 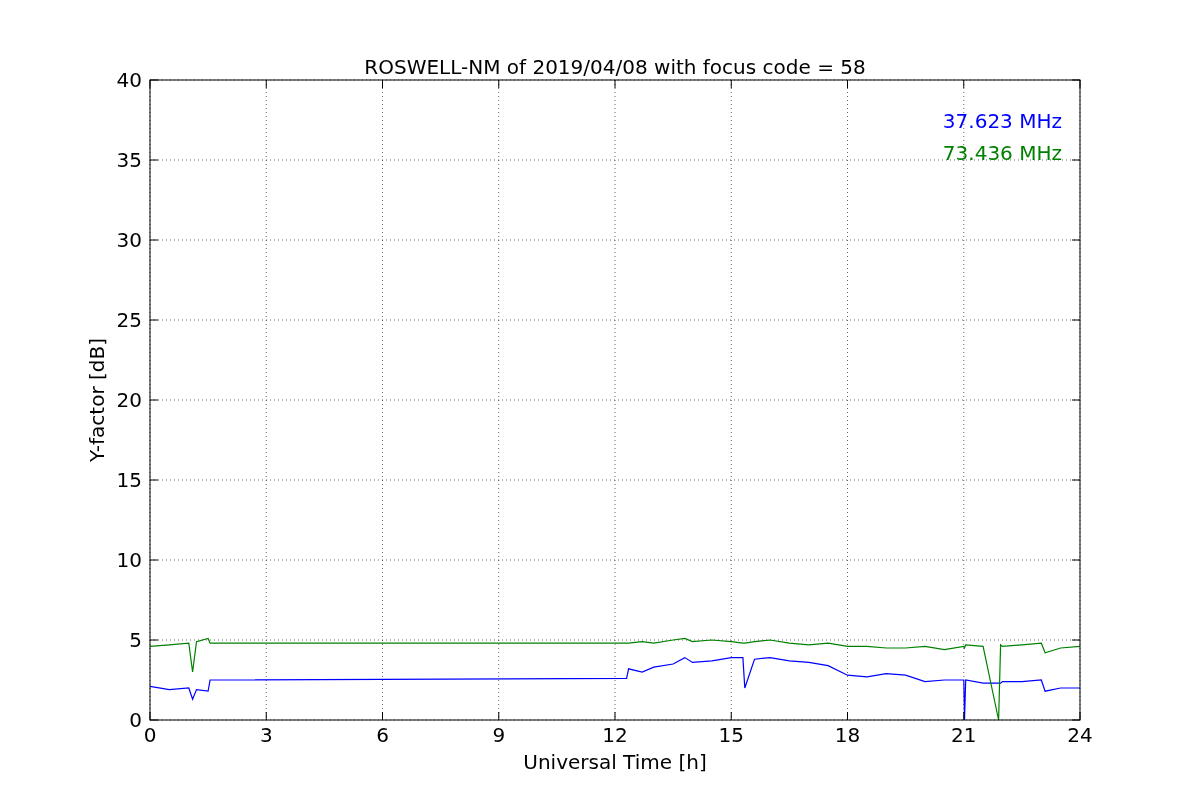 What do you see at coordinates (847, 735) in the screenshot?
I see `x-tick-label: 18` at bounding box center [847, 735].